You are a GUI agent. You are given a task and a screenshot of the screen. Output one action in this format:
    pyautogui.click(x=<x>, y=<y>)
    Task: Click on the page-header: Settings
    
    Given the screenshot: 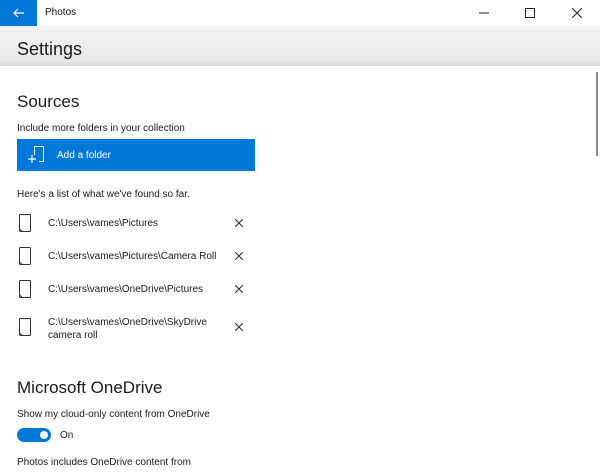 What is the action you would take?
    pyautogui.click(x=300, y=46)
    